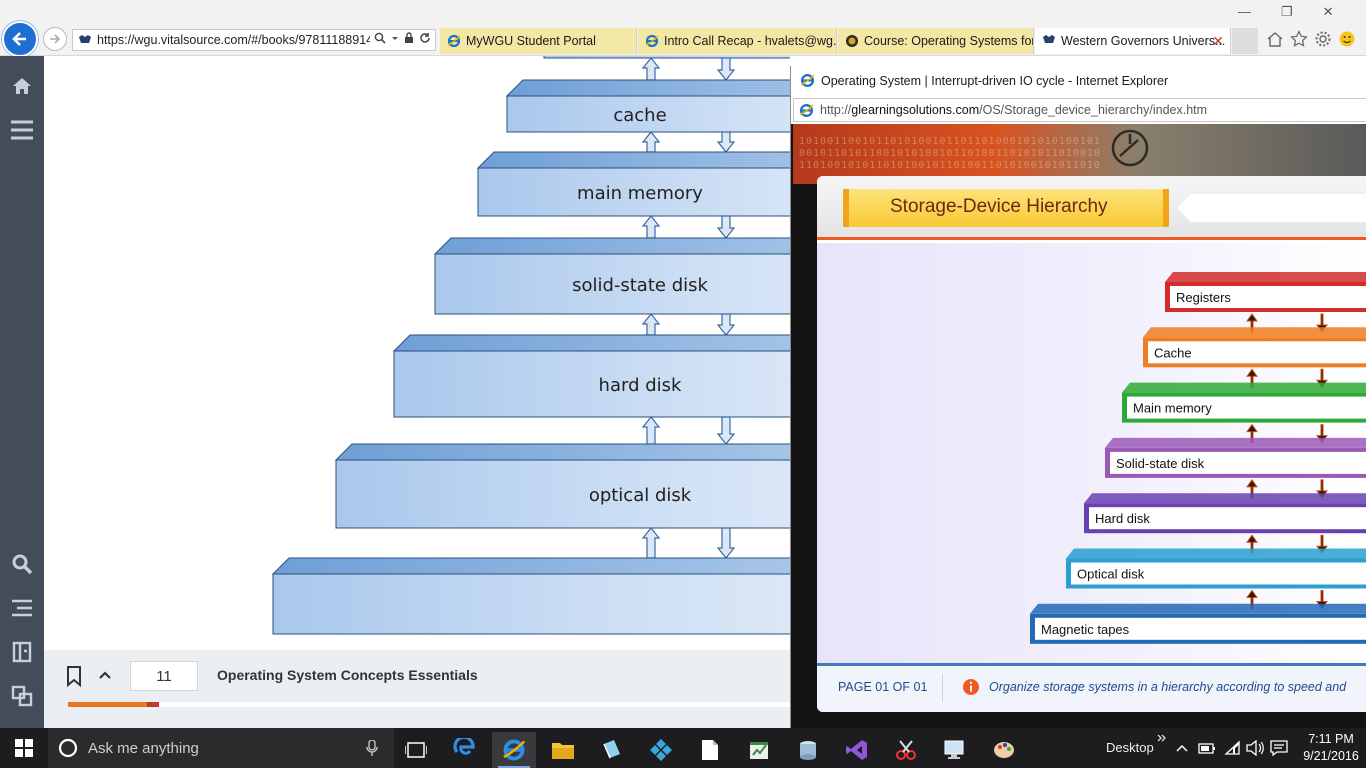 The width and height of the screenshot is (1366, 768). Describe the element at coordinates (1004, 750) in the screenshot. I see `paint-icon` at that location.